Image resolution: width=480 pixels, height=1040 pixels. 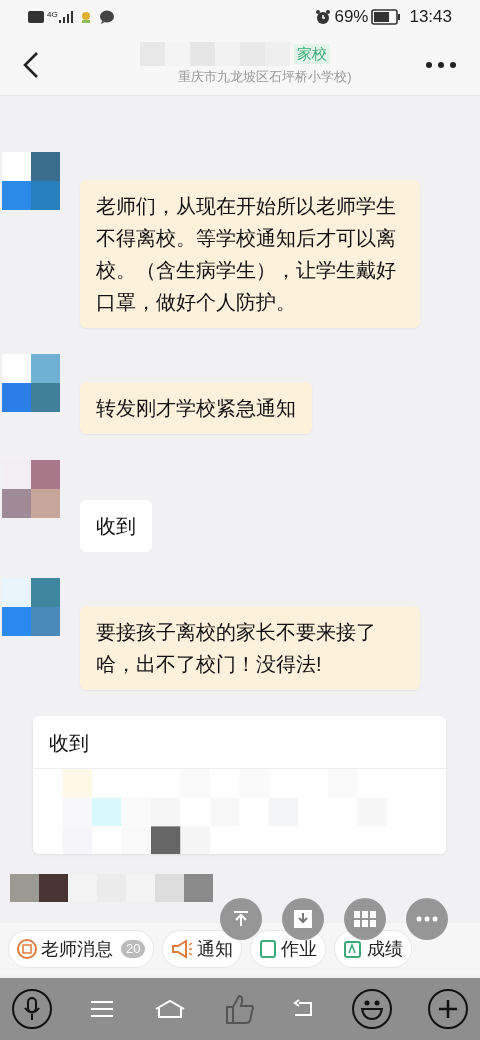 I want to click on microphone-button, so click(x=32, y=1009).